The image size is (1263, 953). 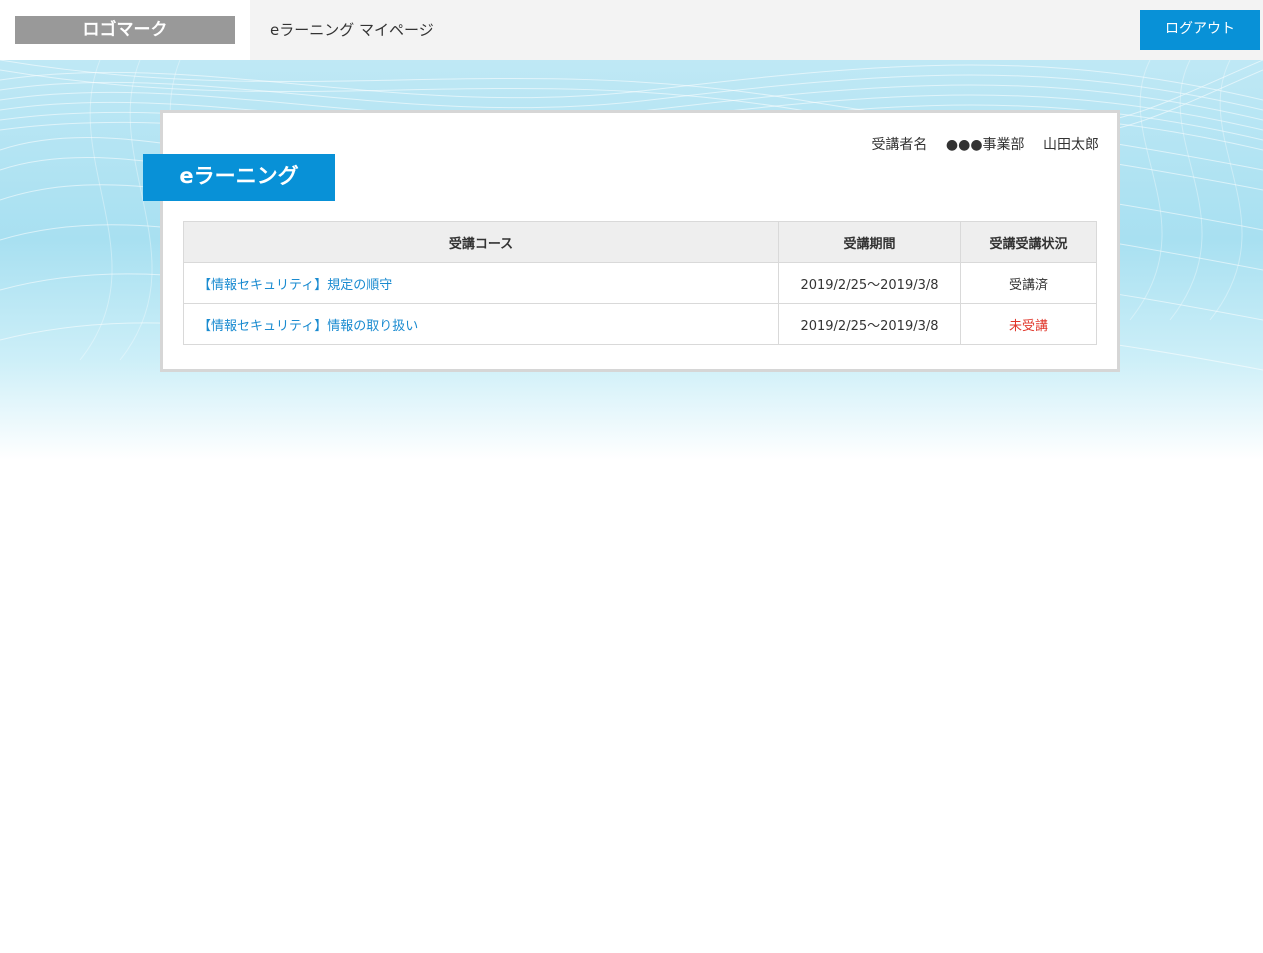 I want to click on logo: ロゴマーク, so click(x=125, y=30).